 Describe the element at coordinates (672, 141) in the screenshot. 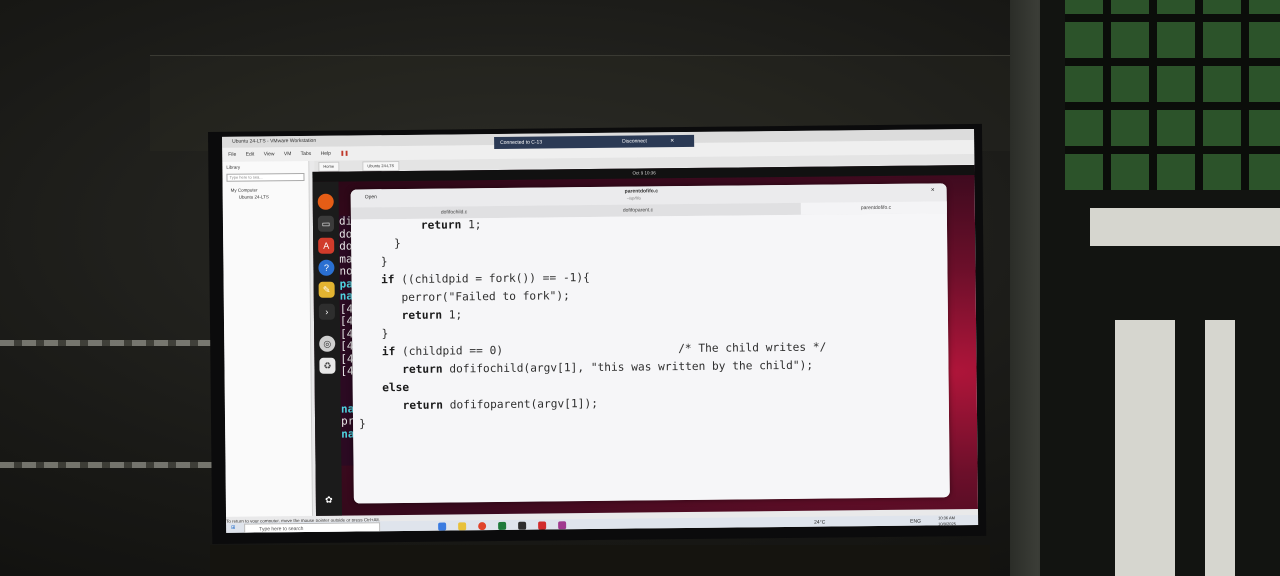

I see `pin-icon: ✕` at that location.